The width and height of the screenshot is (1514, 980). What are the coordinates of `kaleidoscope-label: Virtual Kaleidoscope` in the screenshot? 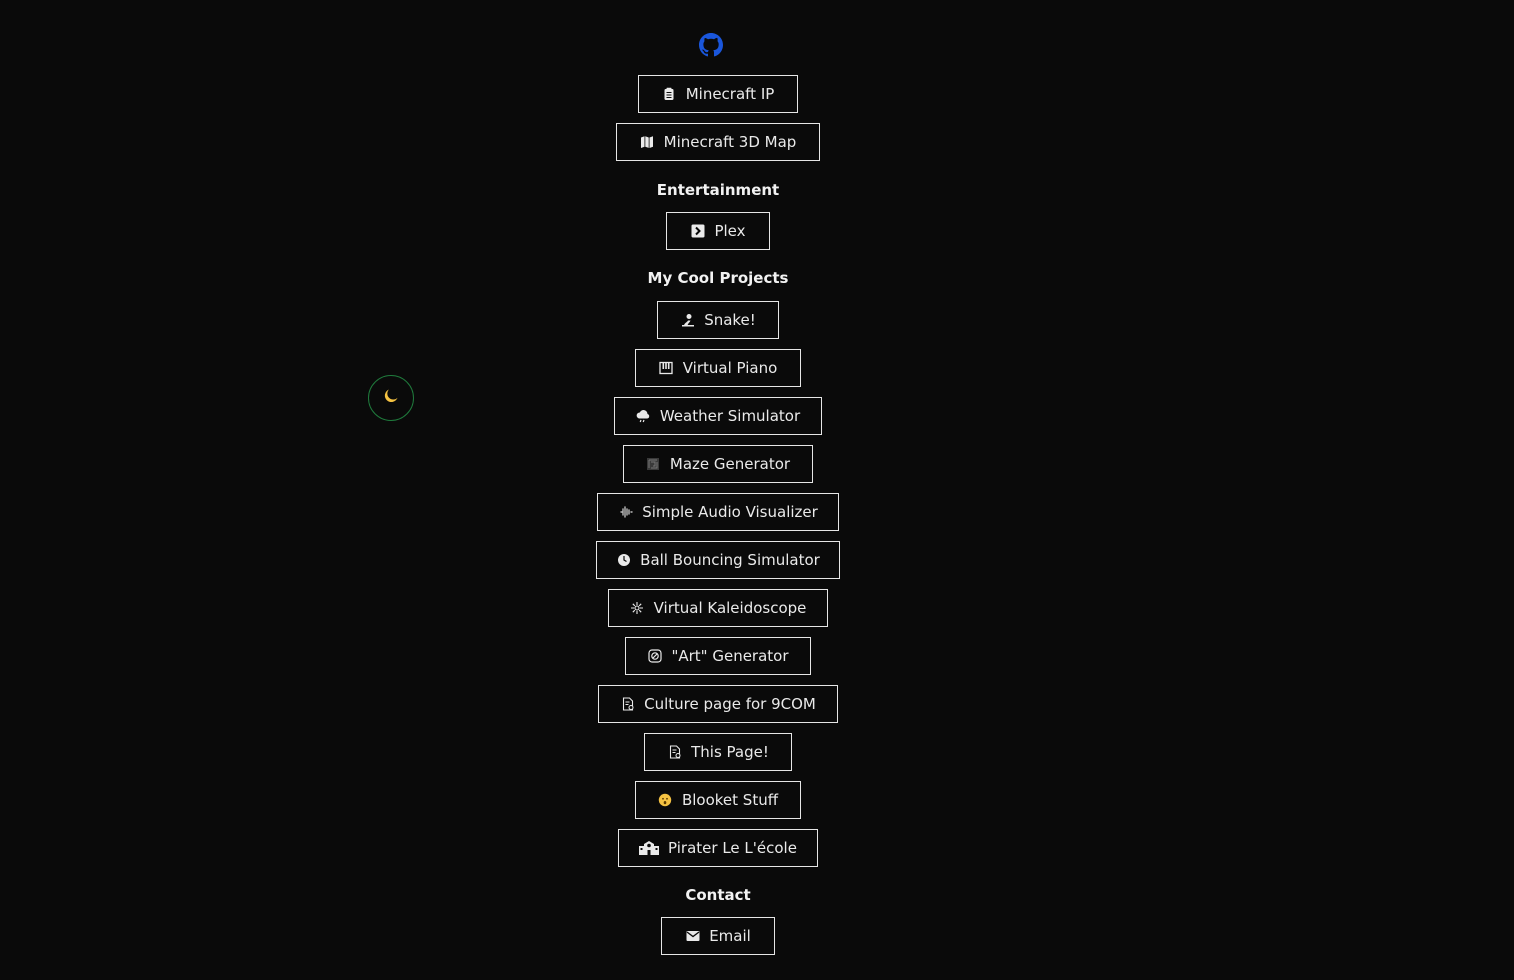 It's located at (730, 608).